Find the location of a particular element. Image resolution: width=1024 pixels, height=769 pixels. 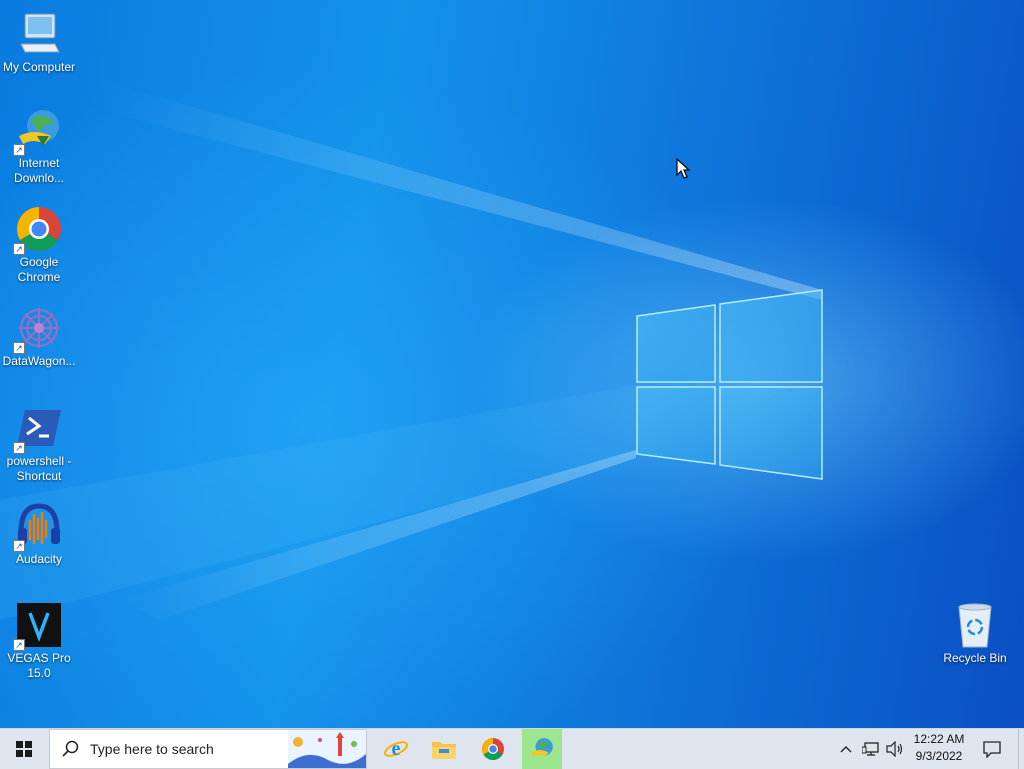

notification-icon is located at coordinates (992, 749).